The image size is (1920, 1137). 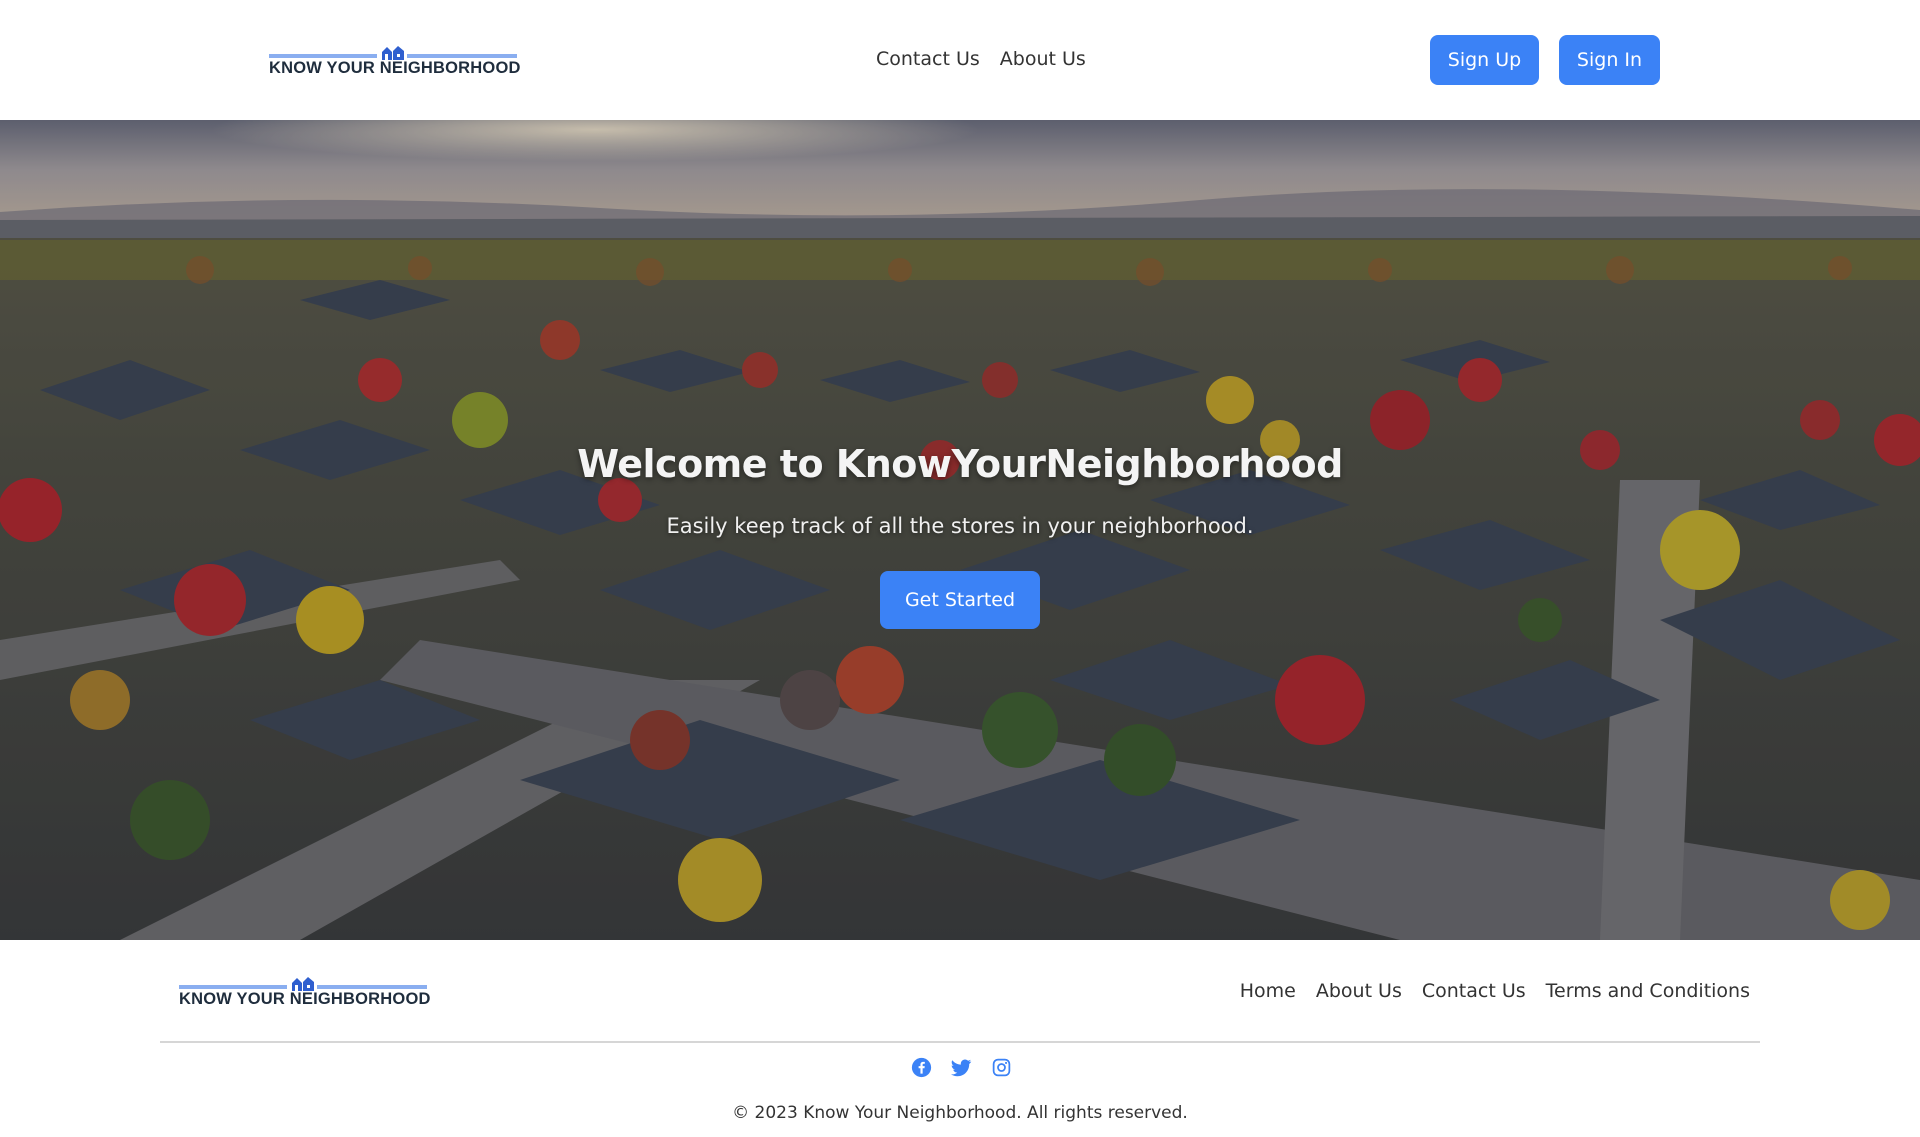 What do you see at coordinates (1474, 991) in the screenshot?
I see `footer-nav-contact-us: Contact Us` at bounding box center [1474, 991].